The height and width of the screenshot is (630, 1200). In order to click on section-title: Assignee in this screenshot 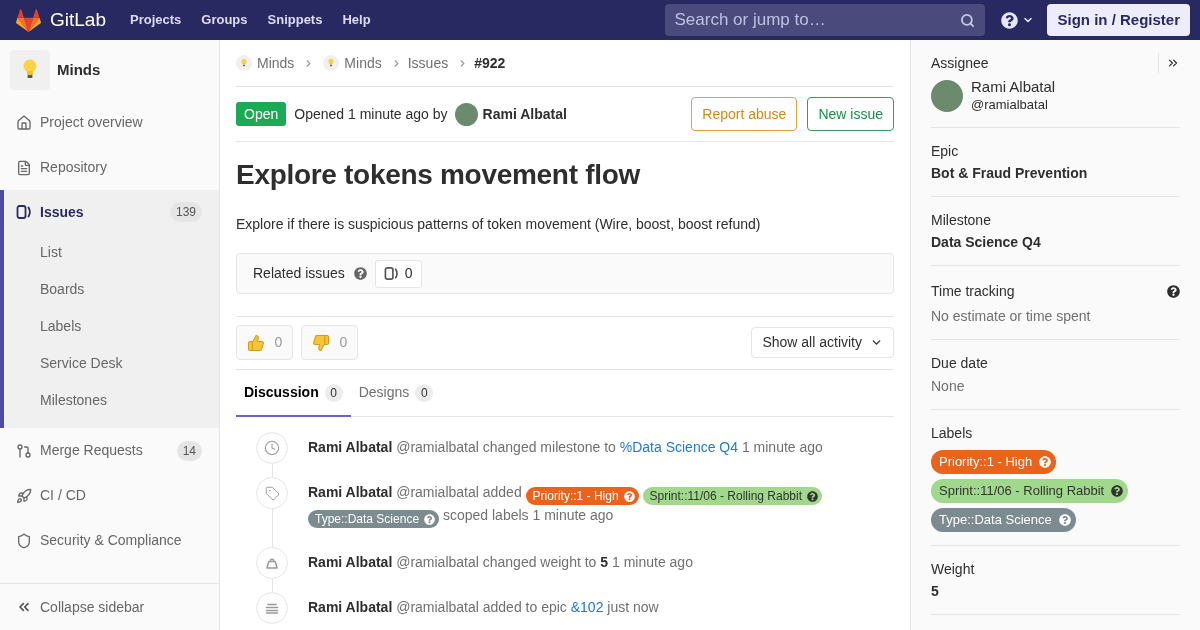, I will do `click(960, 63)`.